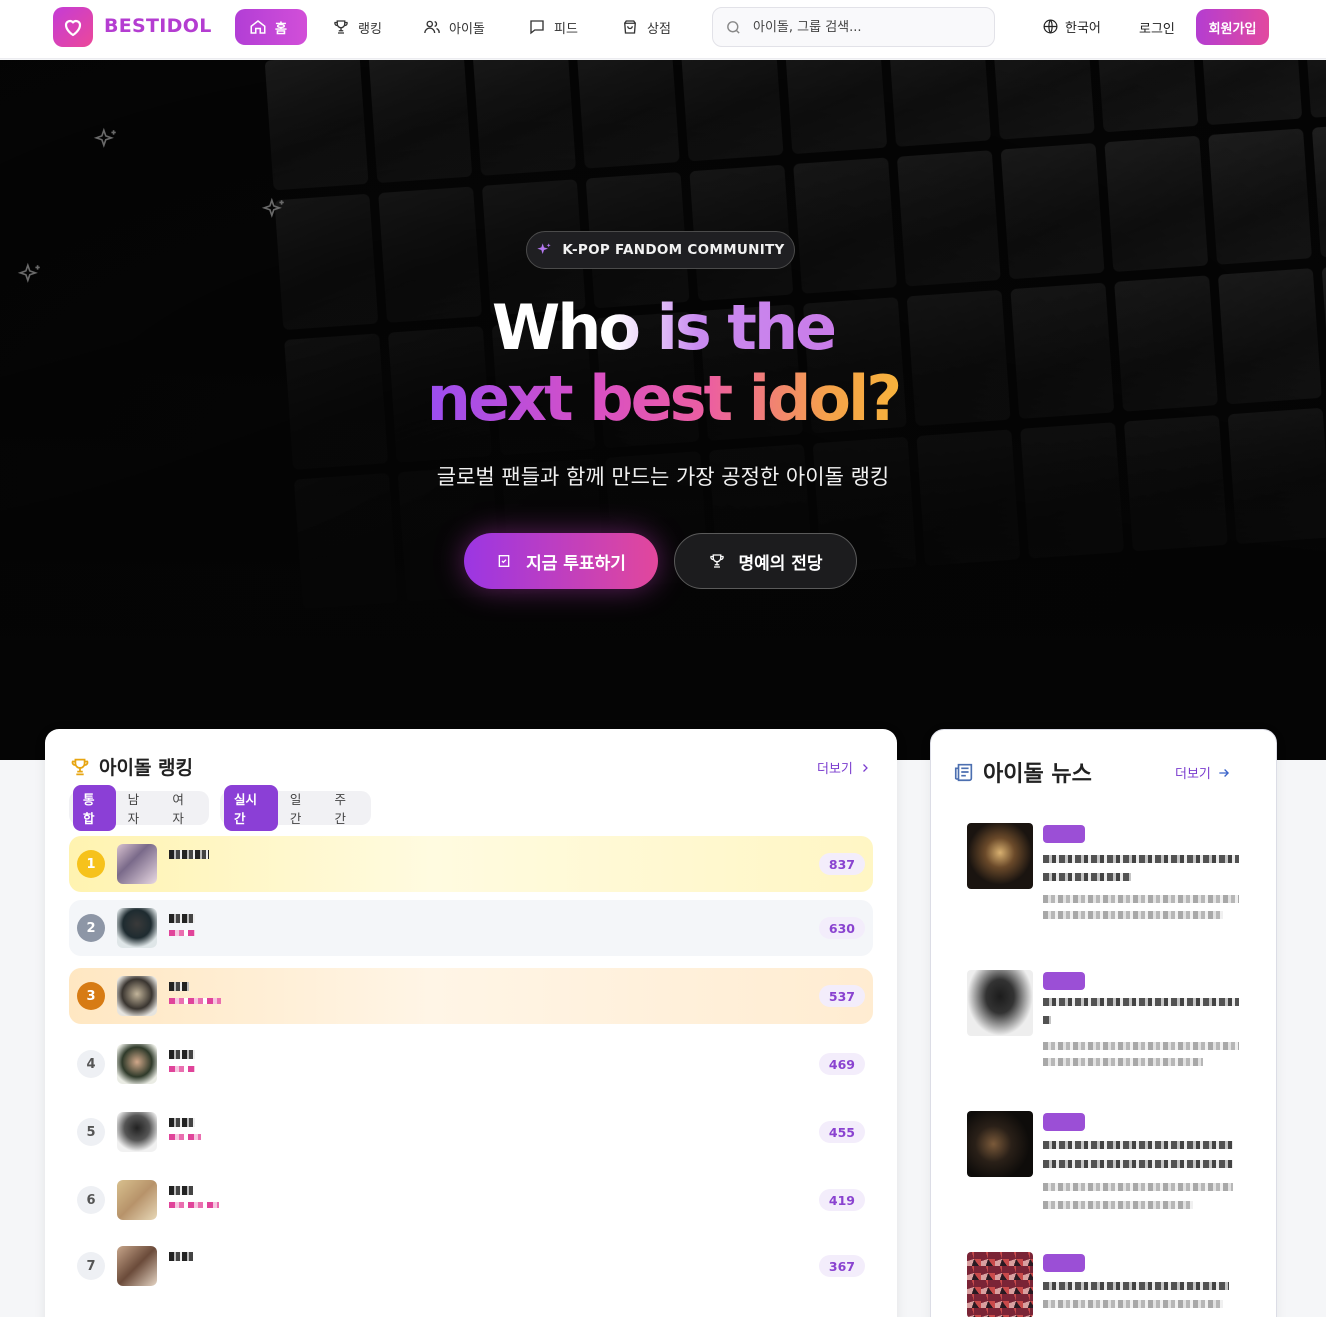 The width and height of the screenshot is (1326, 1317). Describe the element at coordinates (91, 996) in the screenshot. I see `rank-number: 3` at that location.